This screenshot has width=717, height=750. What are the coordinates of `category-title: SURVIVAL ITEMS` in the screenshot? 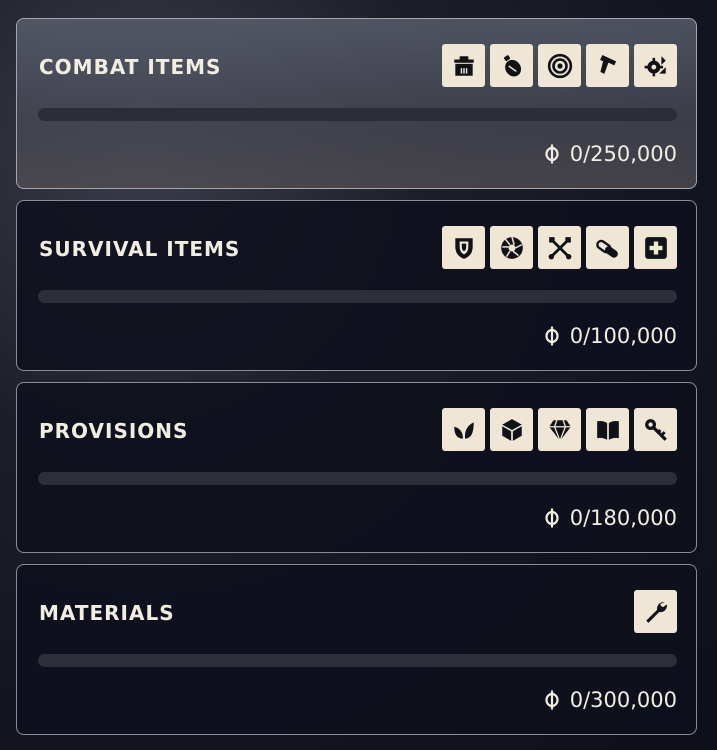 It's located at (140, 249).